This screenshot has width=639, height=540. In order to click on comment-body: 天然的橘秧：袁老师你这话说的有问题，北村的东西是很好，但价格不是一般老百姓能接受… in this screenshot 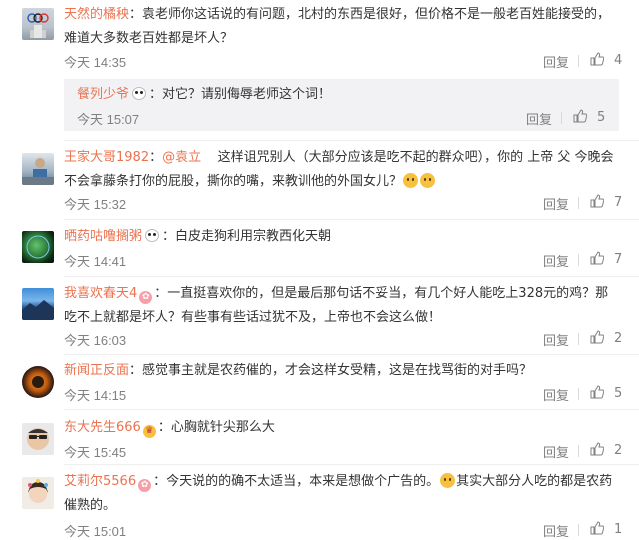, I will do `click(337, 26)`.